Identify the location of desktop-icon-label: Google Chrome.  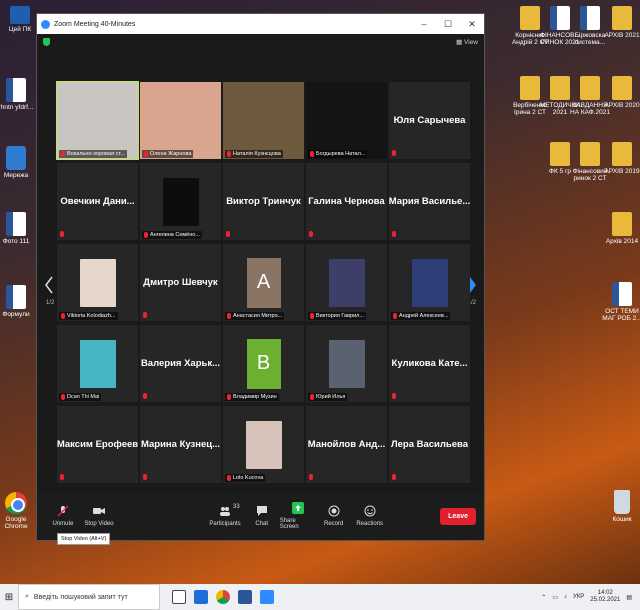
(16, 523).